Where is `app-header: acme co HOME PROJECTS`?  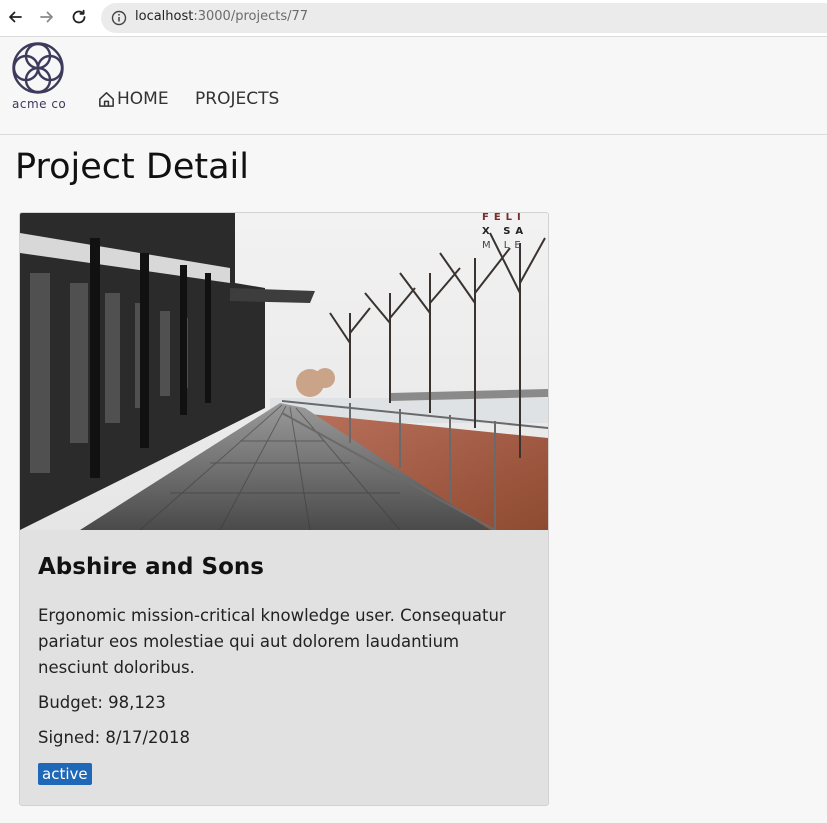 app-header: acme co HOME PROJECTS is located at coordinates (413, 86).